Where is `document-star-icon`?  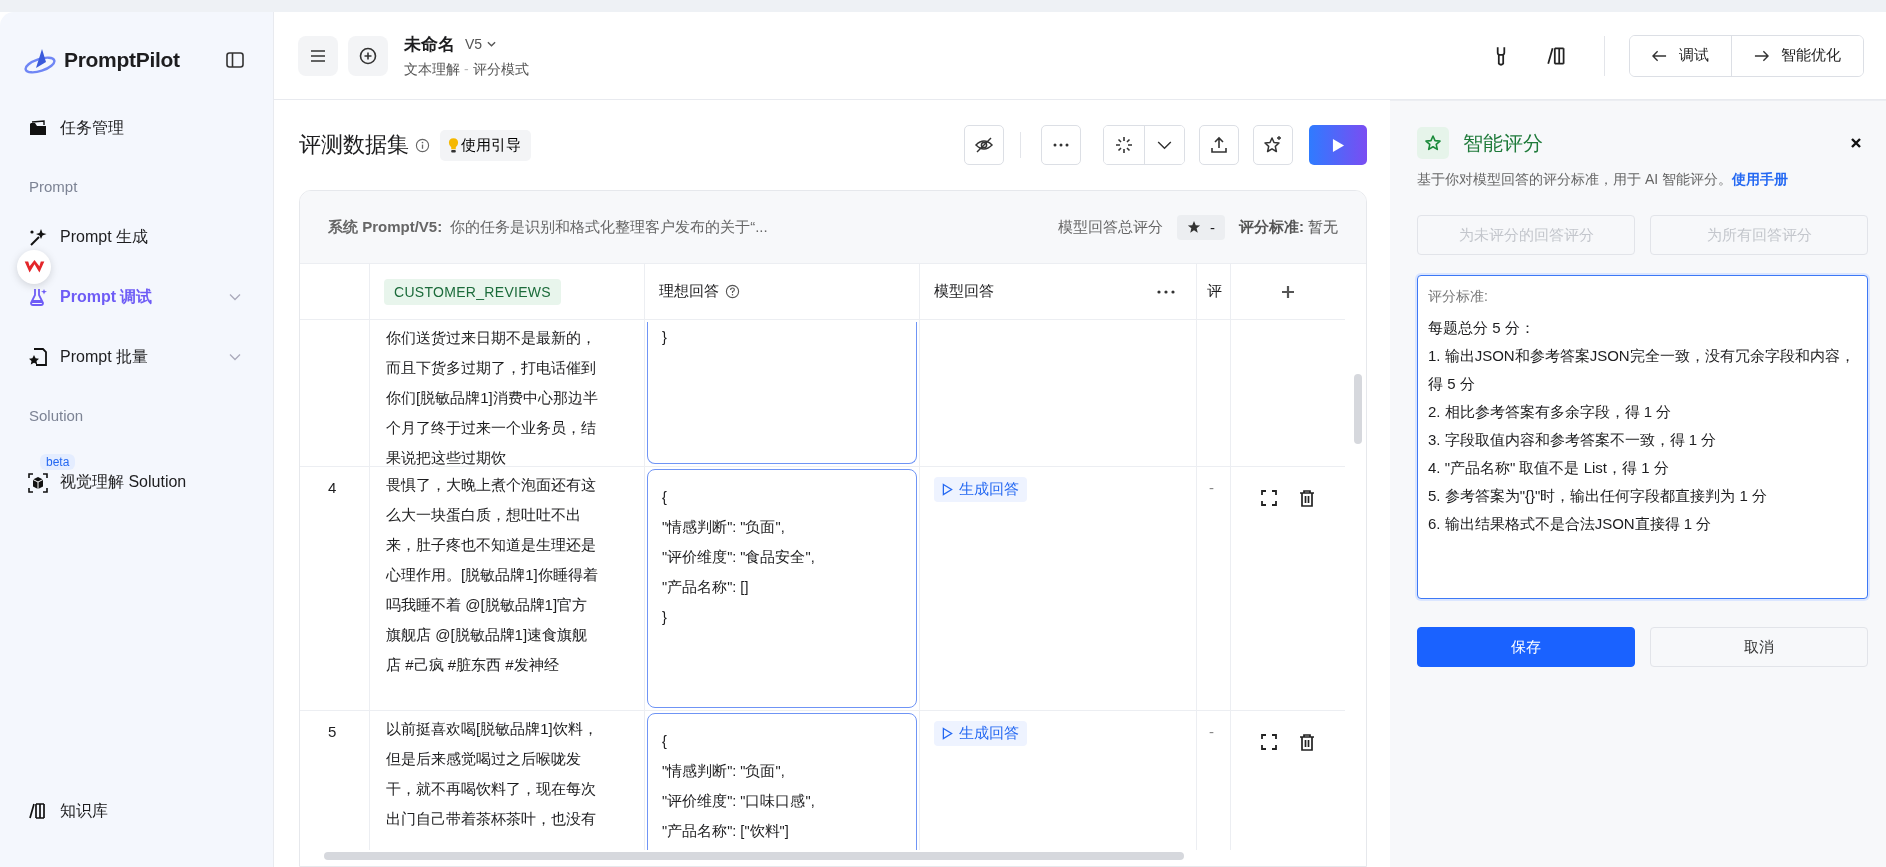 document-star-icon is located at coordinates (38, 357).